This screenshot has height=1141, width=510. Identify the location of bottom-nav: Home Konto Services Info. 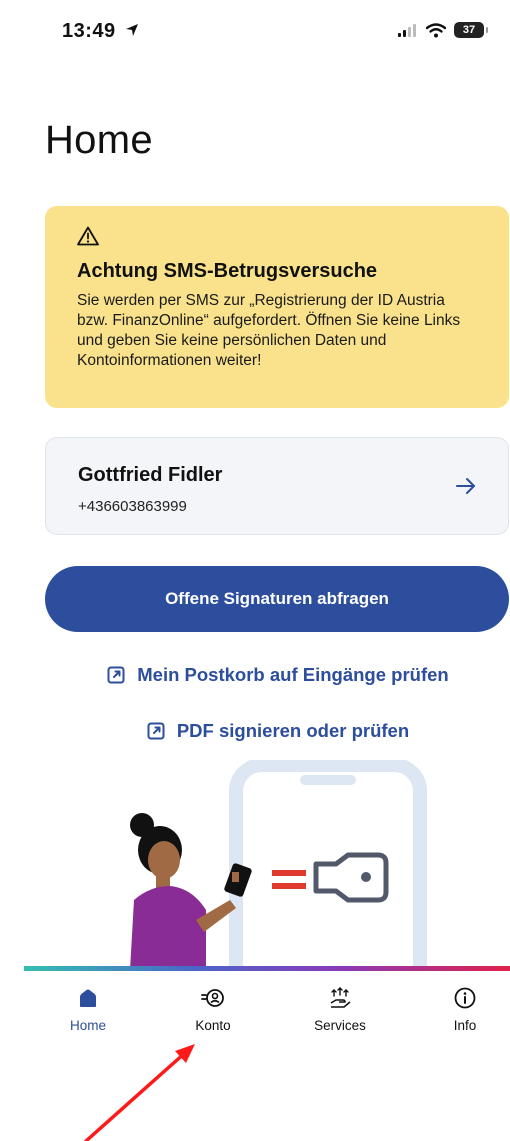
(255, 1012).